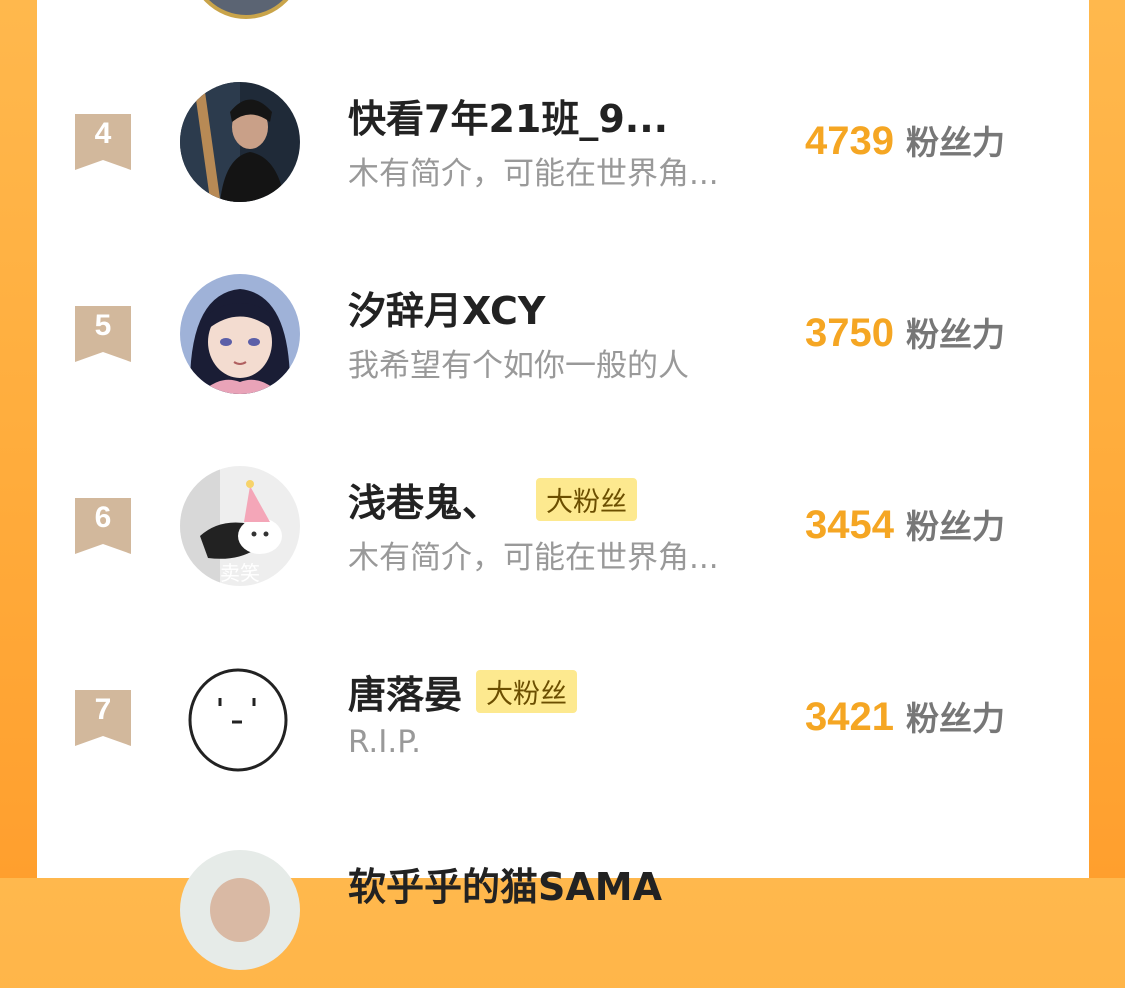  I want to click on rank-ribbon: 6, so click(103, 526).